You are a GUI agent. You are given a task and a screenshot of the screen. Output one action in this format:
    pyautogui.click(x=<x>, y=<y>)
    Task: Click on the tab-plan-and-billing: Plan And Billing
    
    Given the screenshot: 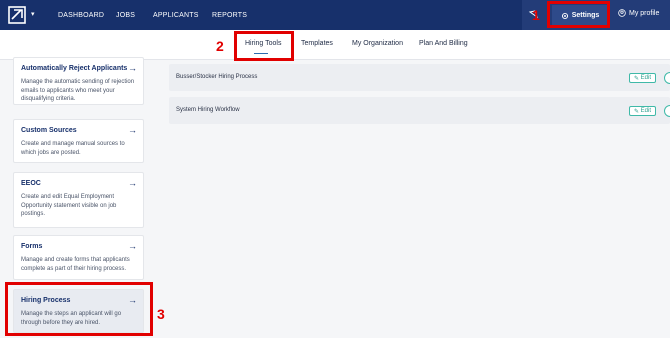 What is the action you would take?
    pyautogui.click(x=443, y=43)
    